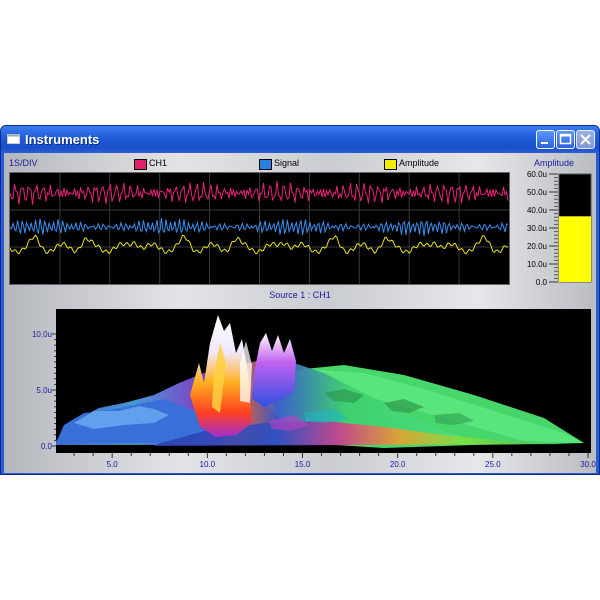 The image size is (600, 600). What do you see at coordinates (47, 446) in the screenshot?
I see `spectrum-y-tick-label: 0.0` at bounding box center [47, 446].